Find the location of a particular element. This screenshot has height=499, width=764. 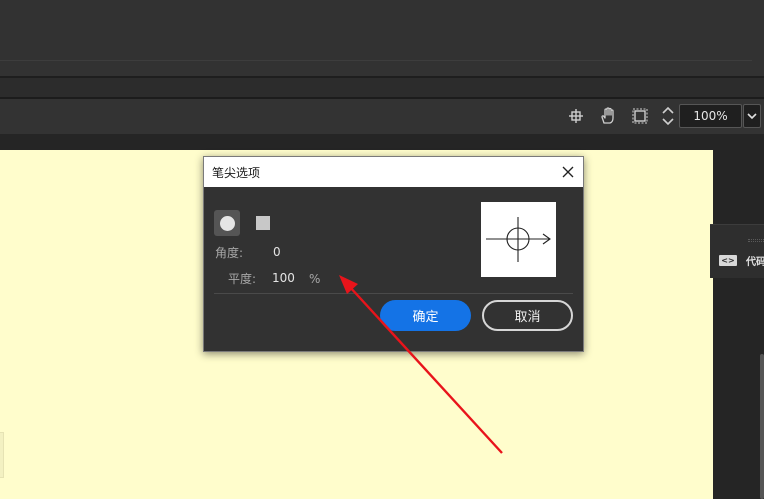

clip-frame-icon is located at coordinates (640, 116).